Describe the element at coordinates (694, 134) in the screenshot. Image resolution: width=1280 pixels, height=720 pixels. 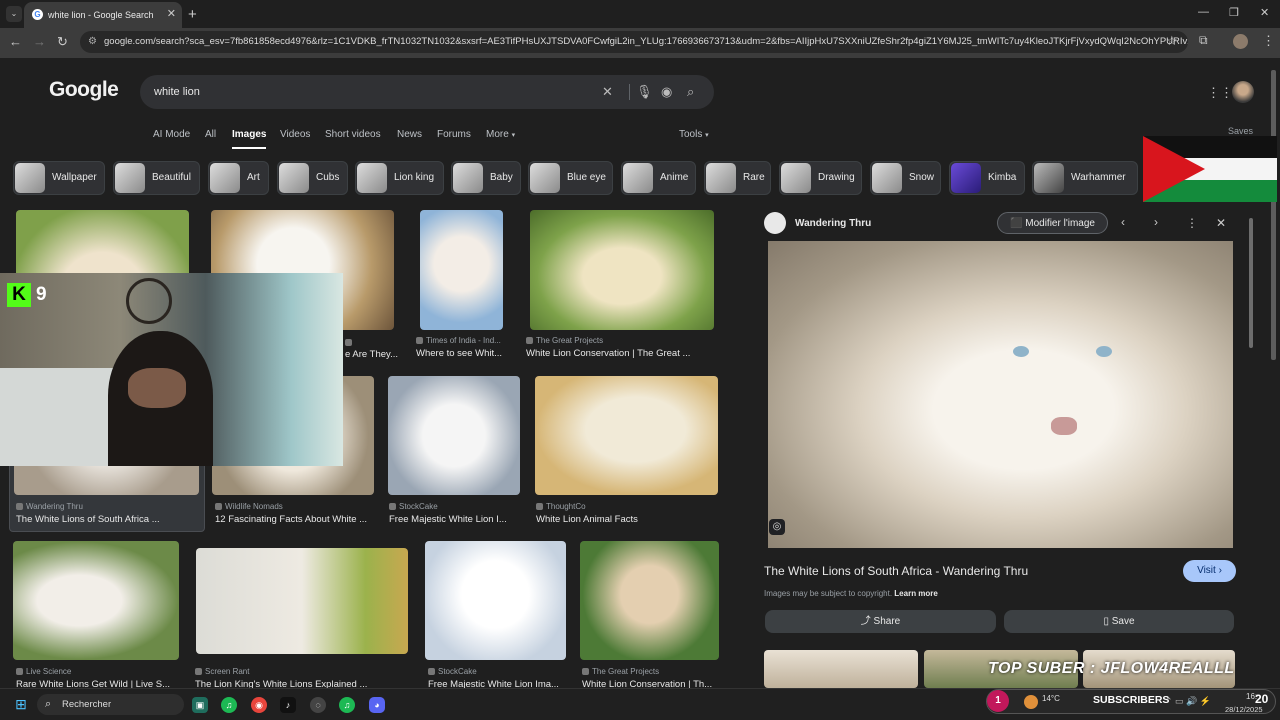
I see `tools-button: Tools ▾` at that location.